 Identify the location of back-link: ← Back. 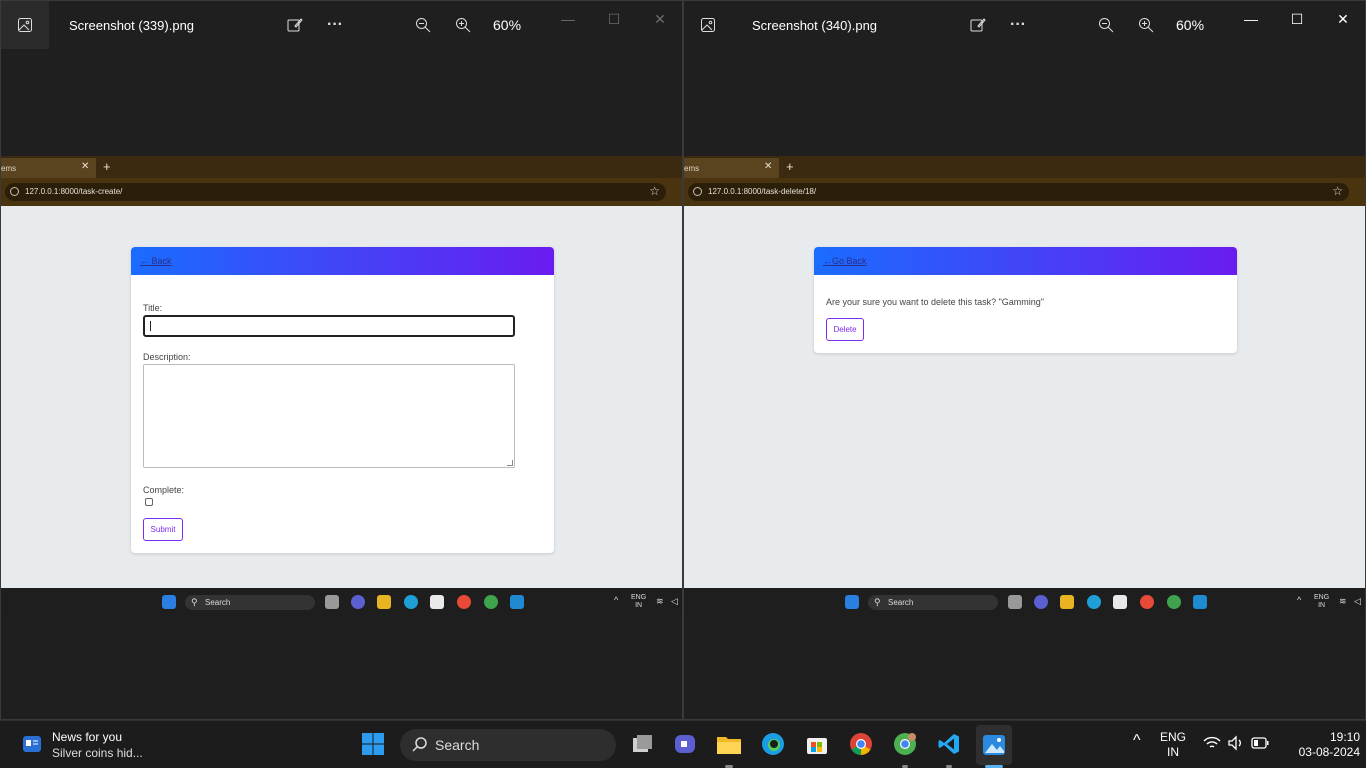
(156, 261).